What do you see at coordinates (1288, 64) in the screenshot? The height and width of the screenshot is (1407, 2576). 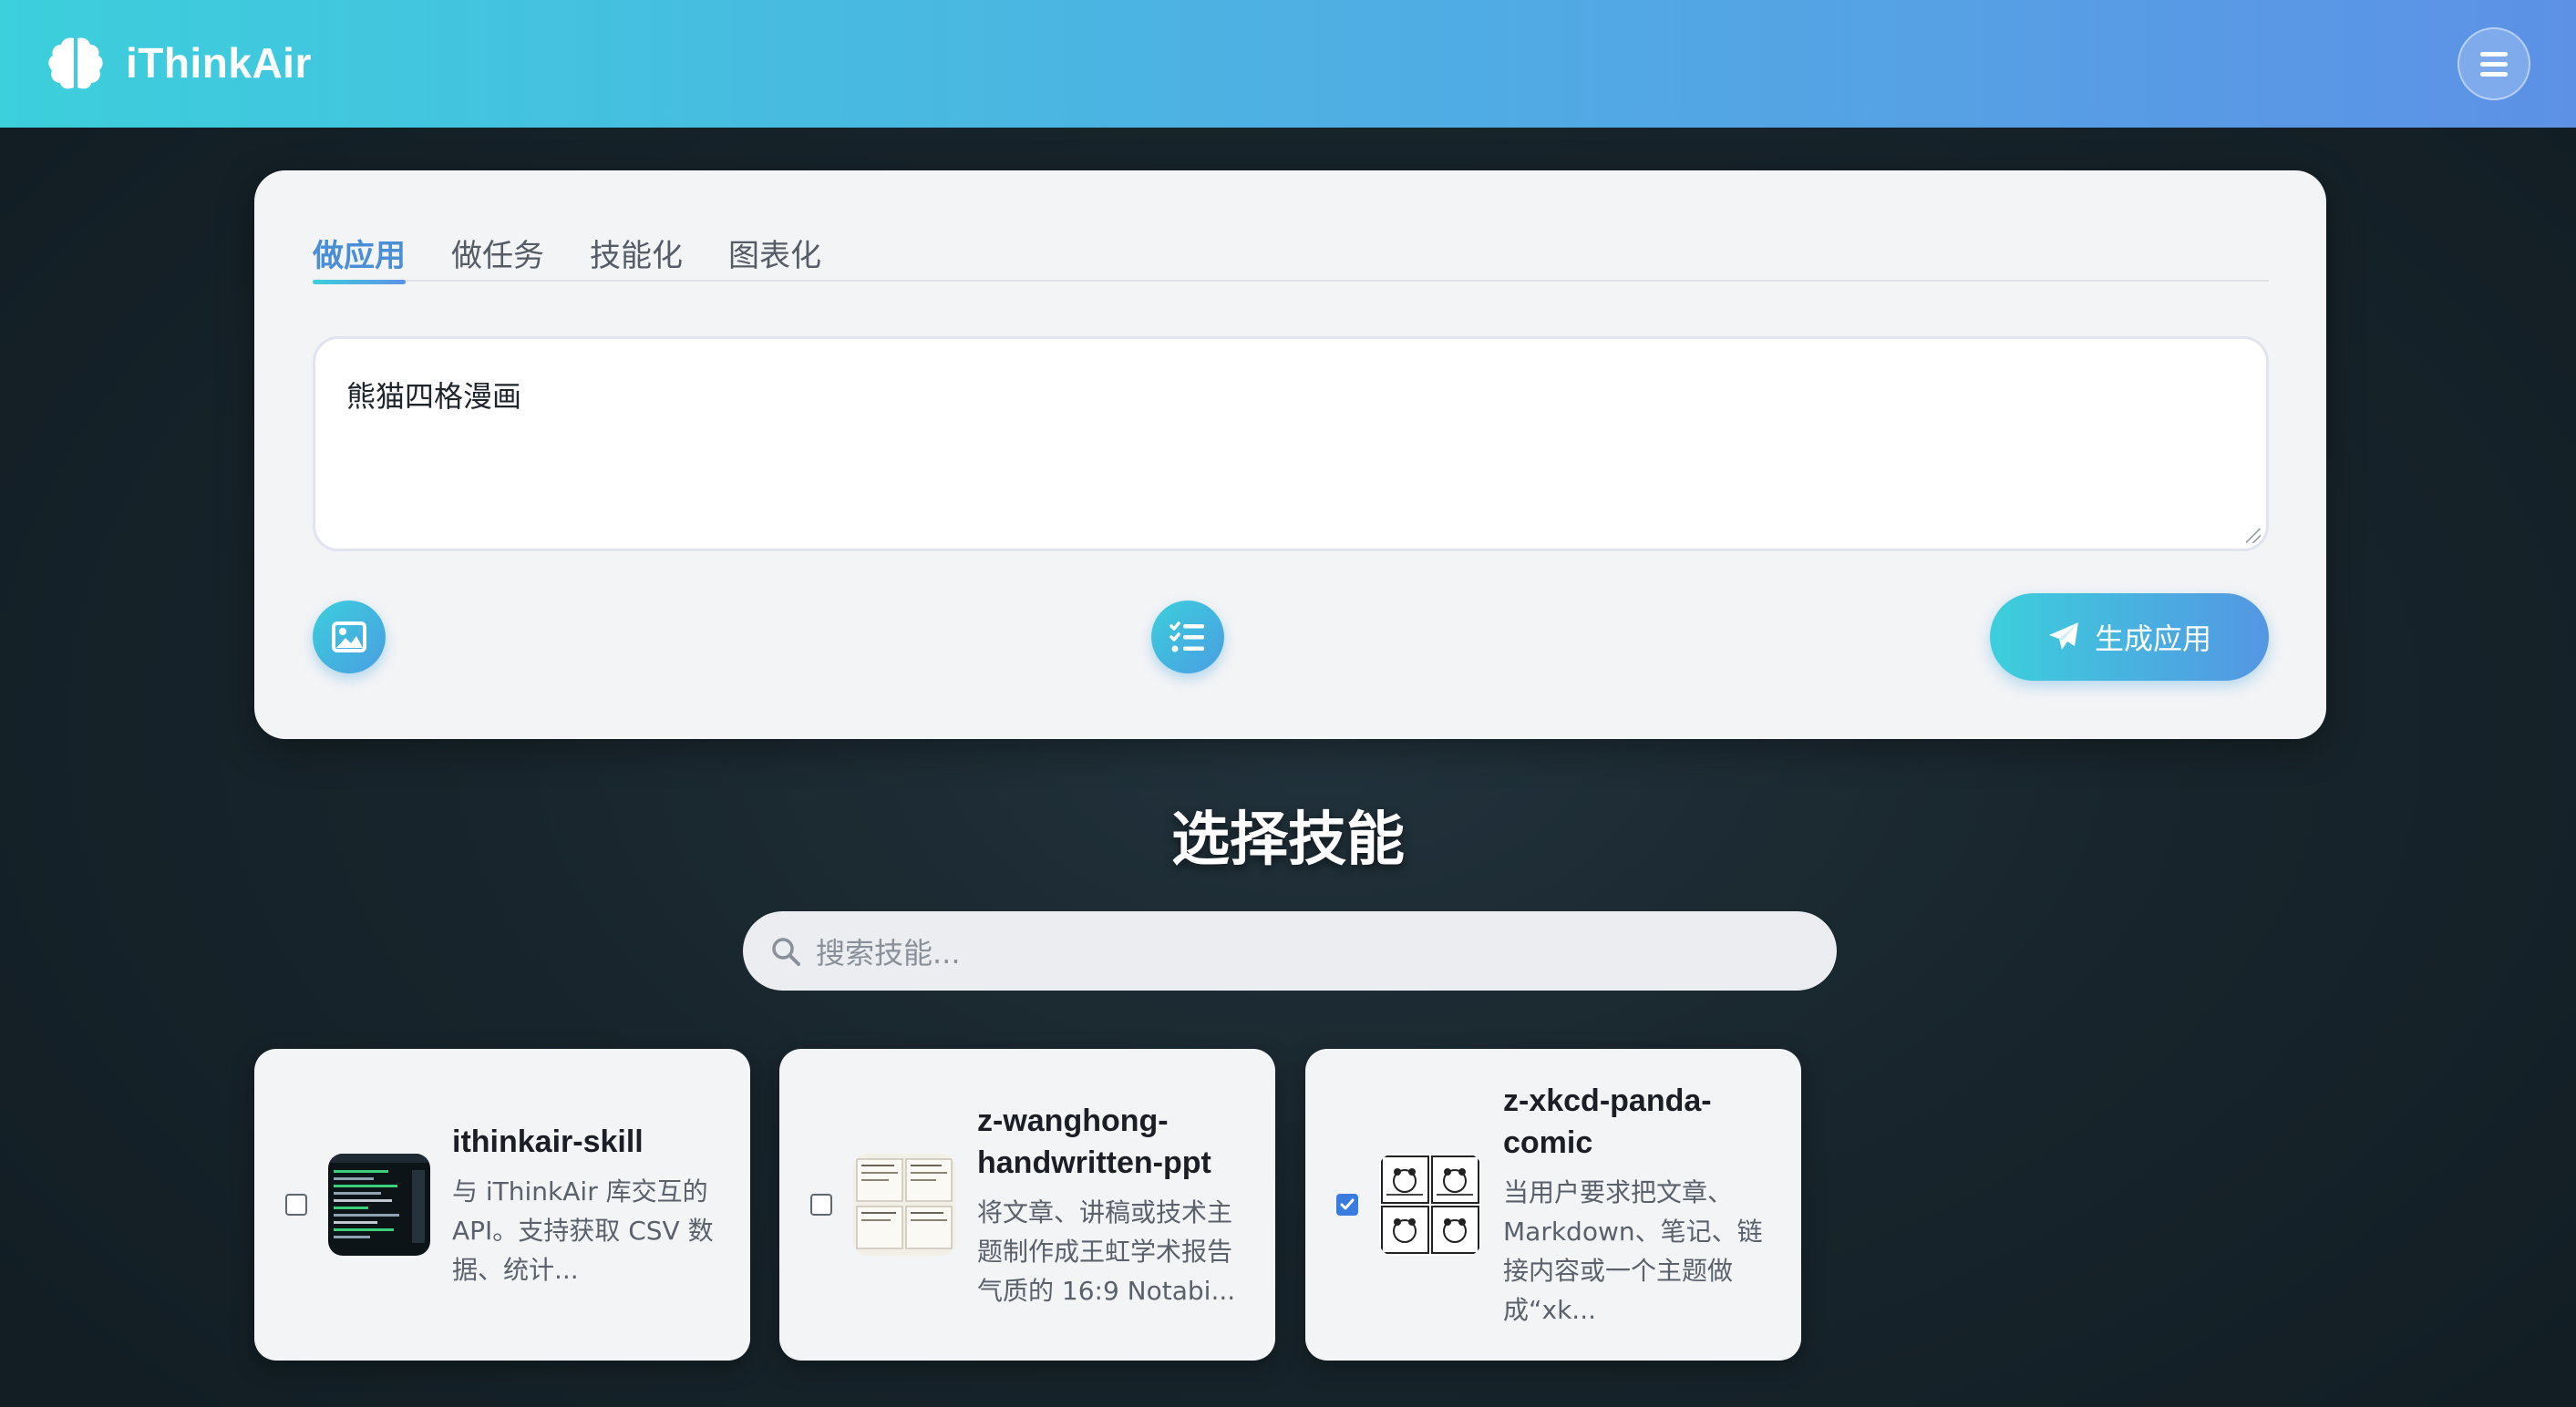 I see `top-bar: iThinkAir` at bounding box center [1288, 64].